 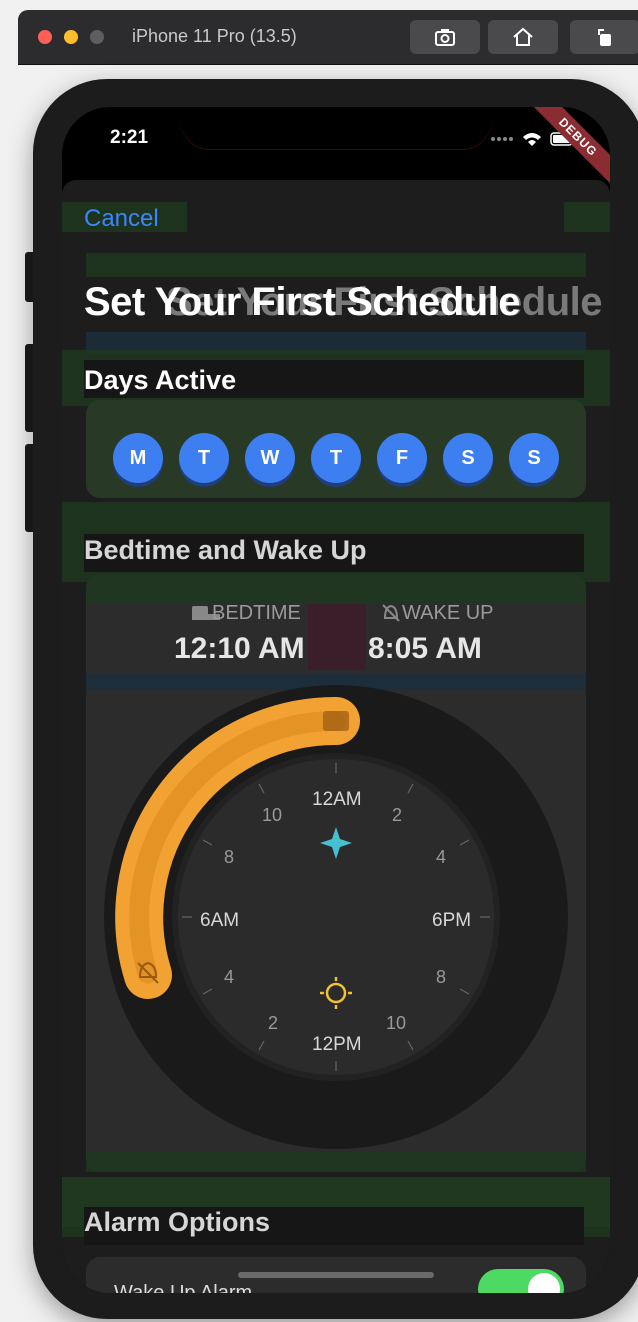 What do you see at coordinates (448, 613) in the screenshot?
I see `wake-label: WAKE UP` at bounding box center [448, 613].